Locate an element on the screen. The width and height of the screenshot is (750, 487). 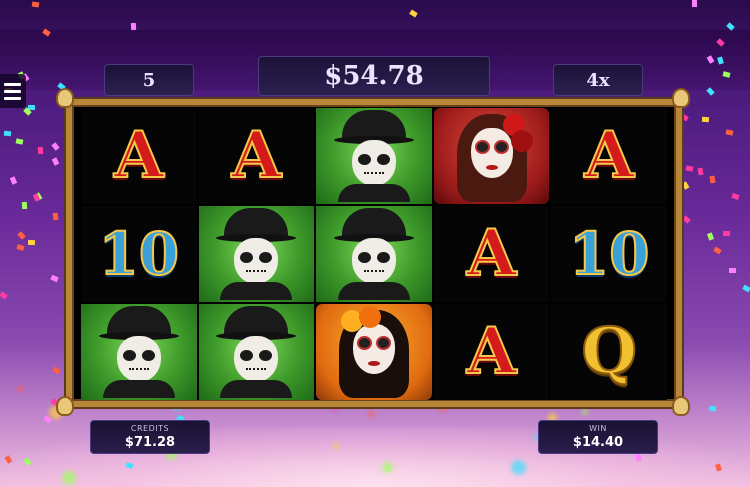
win-value: $14.40 is located at coordinates (598, 442).